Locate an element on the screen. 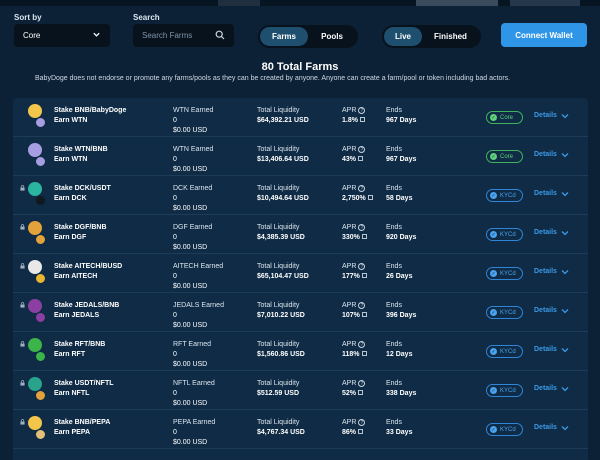  badge-label: Core is located at coordinates (507, 156).